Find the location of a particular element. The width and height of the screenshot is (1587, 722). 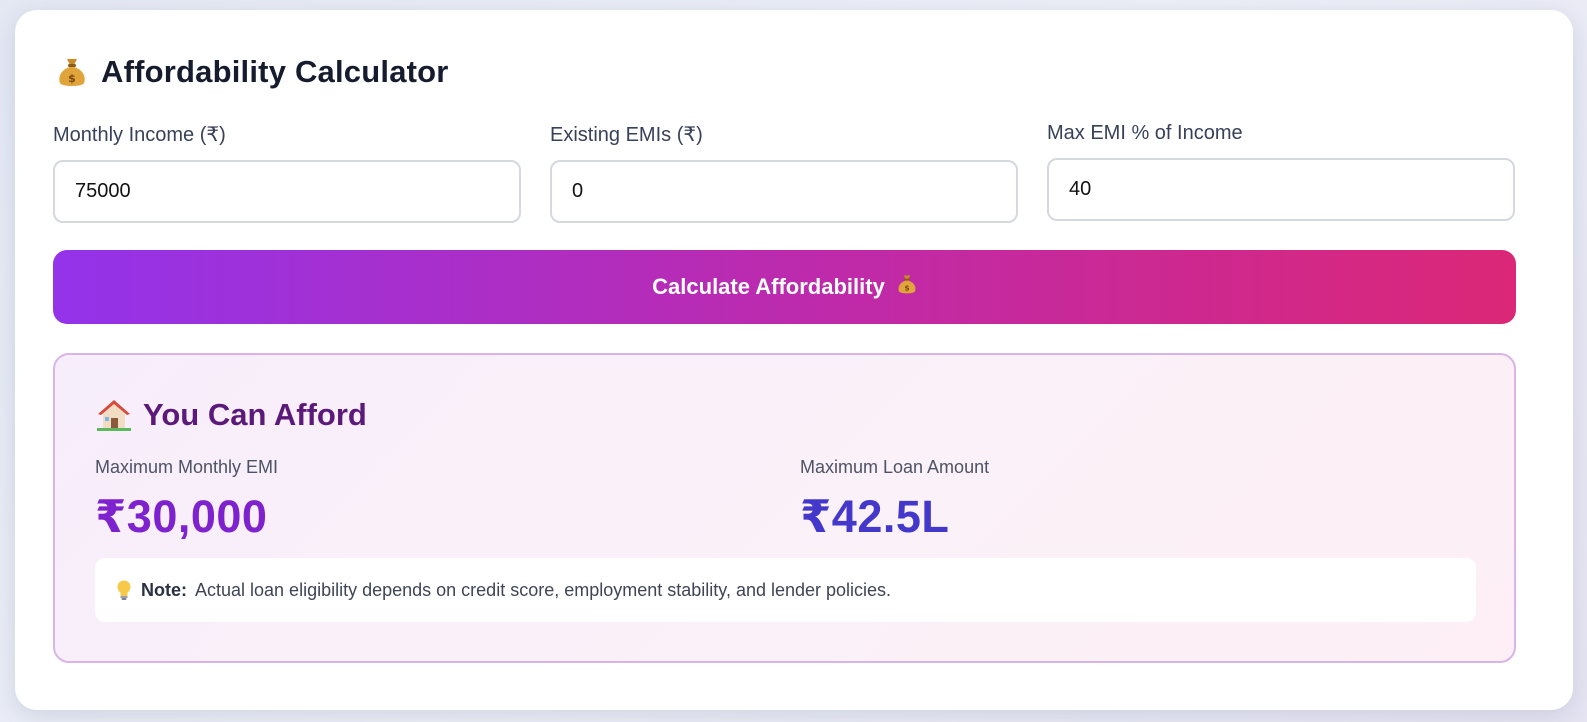

existing-emis-input is located at coordinates (784, 191).